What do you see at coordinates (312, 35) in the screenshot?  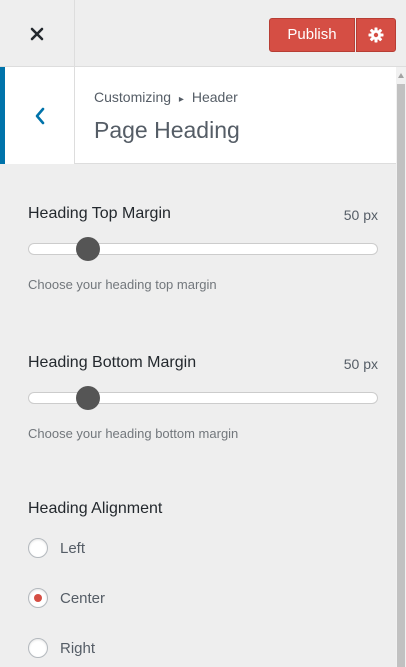 I see `publish-button: Publish` at bounding box center [312, 35].